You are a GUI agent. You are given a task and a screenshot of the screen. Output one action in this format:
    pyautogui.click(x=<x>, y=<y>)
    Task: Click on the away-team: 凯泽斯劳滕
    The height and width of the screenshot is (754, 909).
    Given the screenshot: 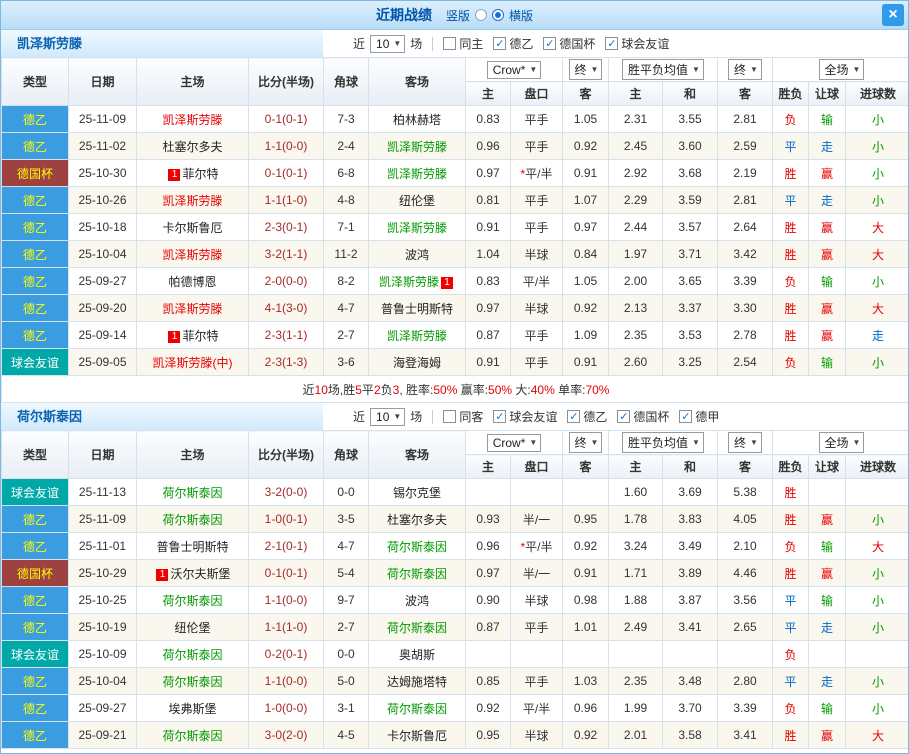 What is the action you would take?
    pyautogui.click(x=417, y=146)
    